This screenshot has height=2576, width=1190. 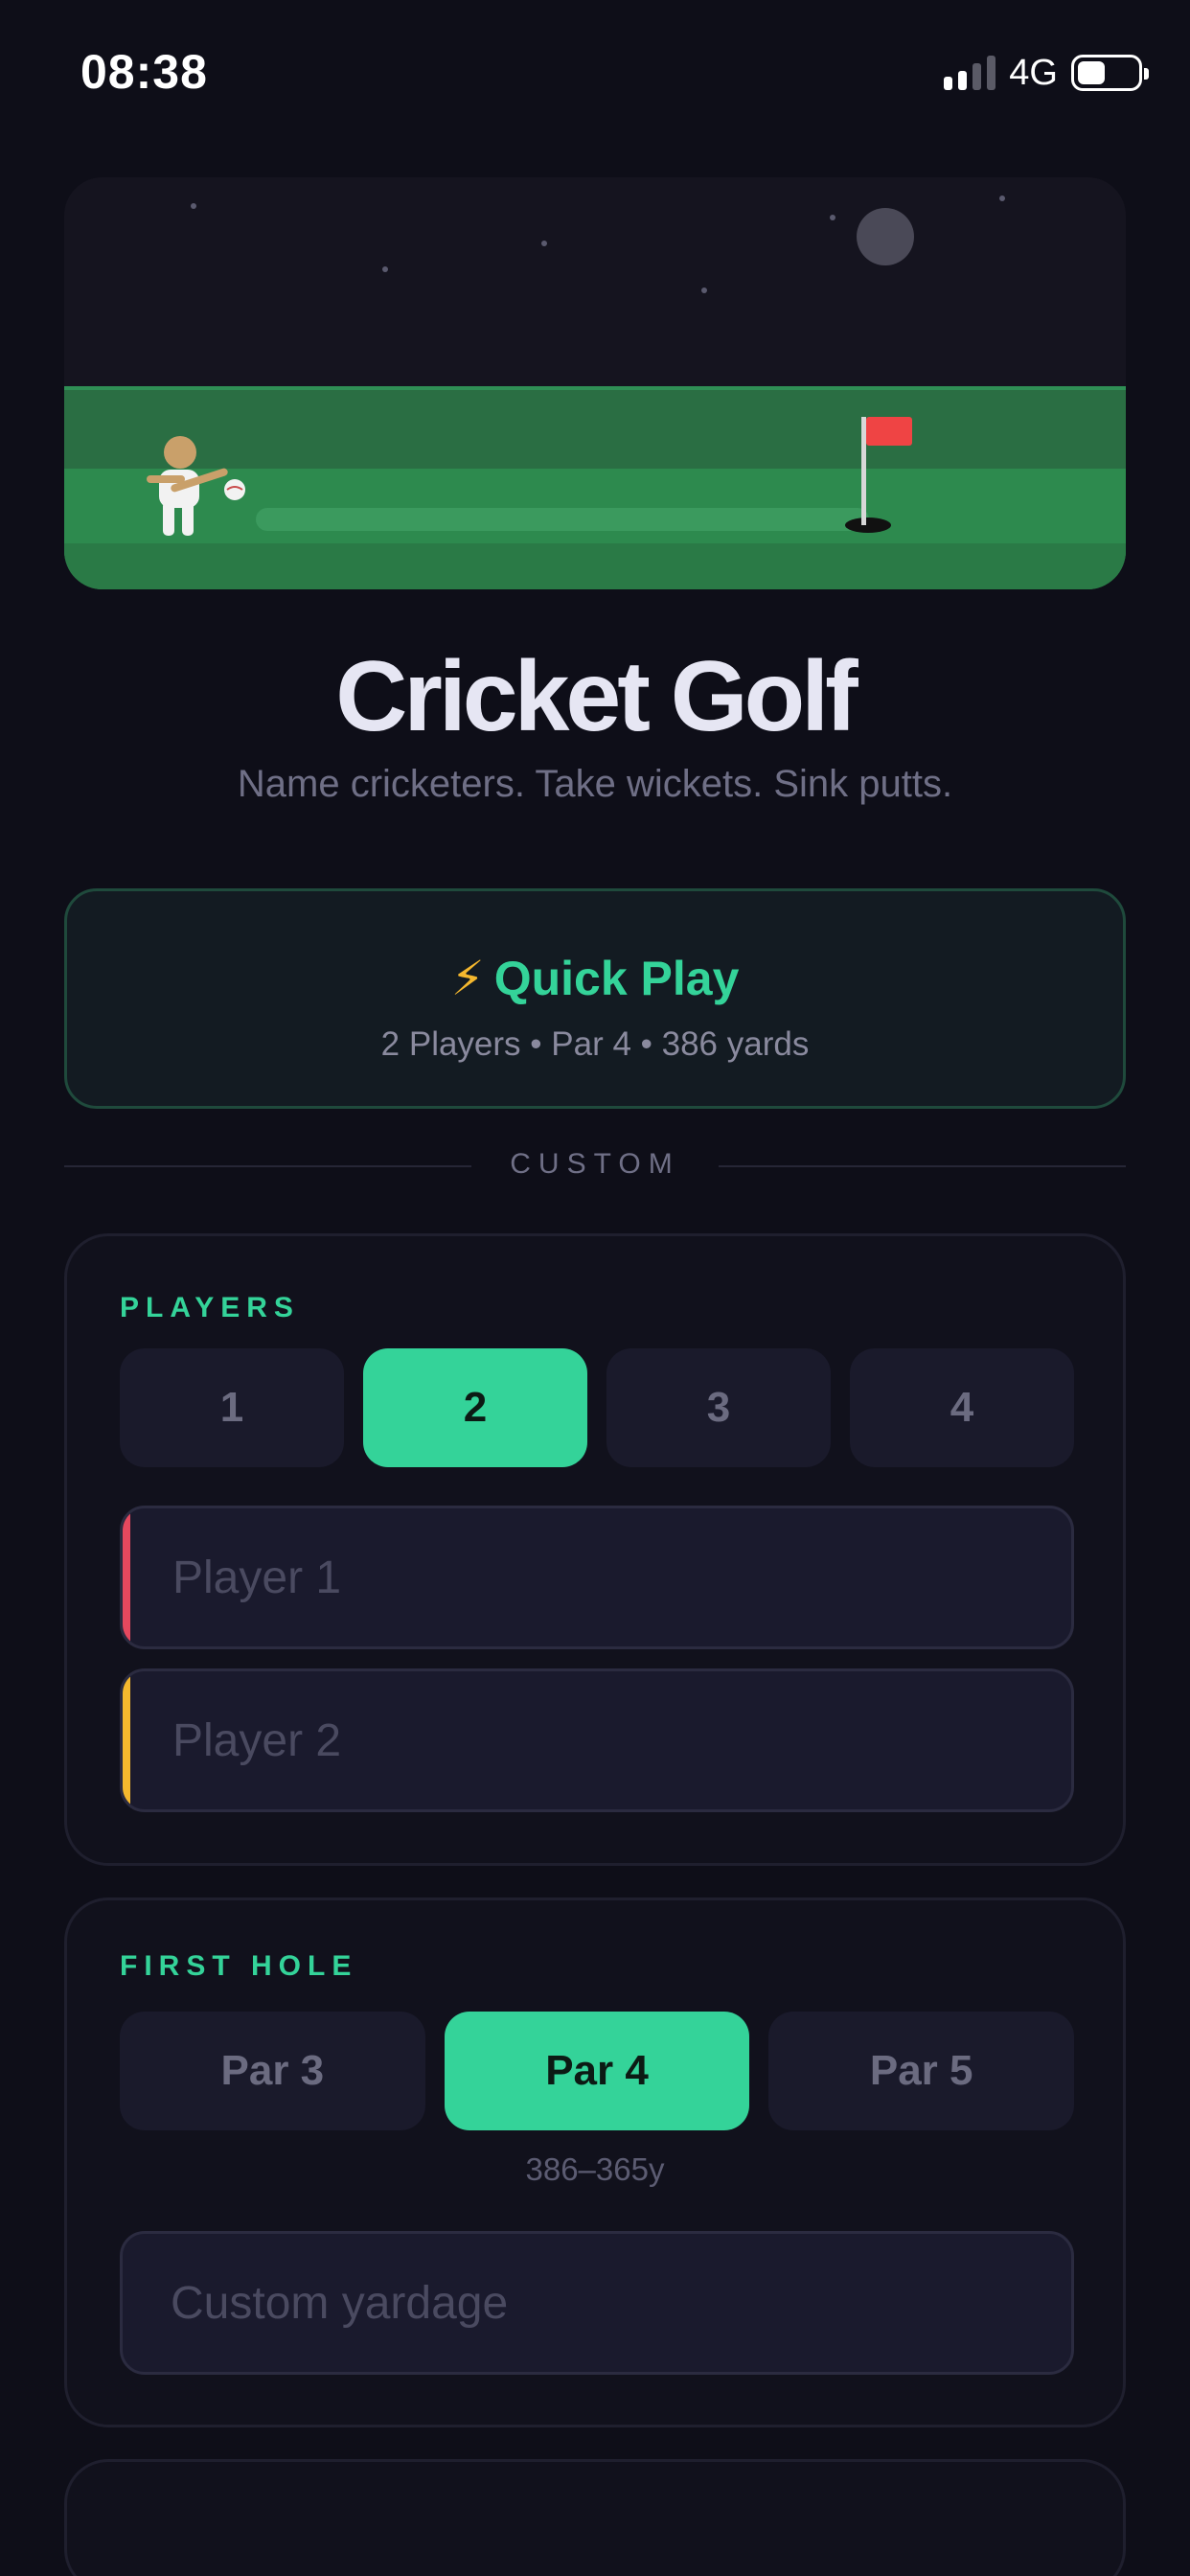 What do you see at coordinates (210, 1307) in the screenshot?
I see `players-section-label: PLAYERS` at bounding box center [210, 1307].